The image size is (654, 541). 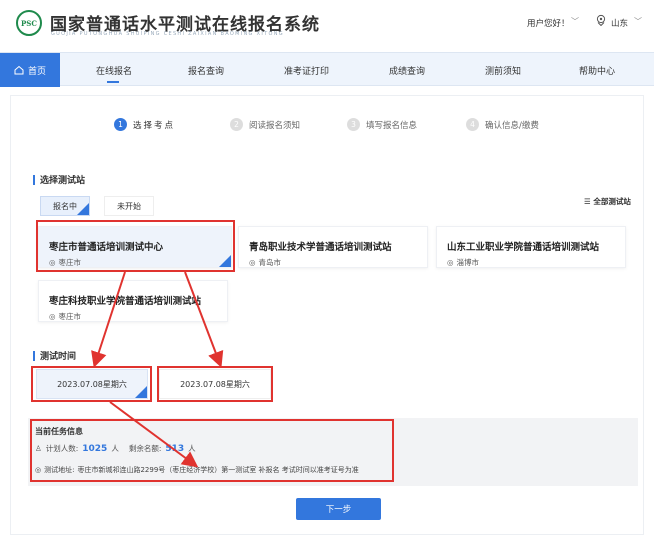 I want to click on nav-admission-print: 准考证打印, so click(x=306, y=70).